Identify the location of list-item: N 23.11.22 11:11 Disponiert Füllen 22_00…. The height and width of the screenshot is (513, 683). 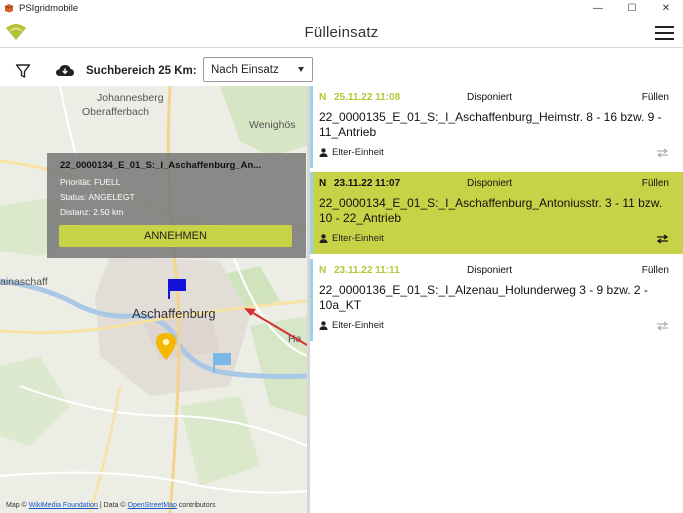
(496, 300).